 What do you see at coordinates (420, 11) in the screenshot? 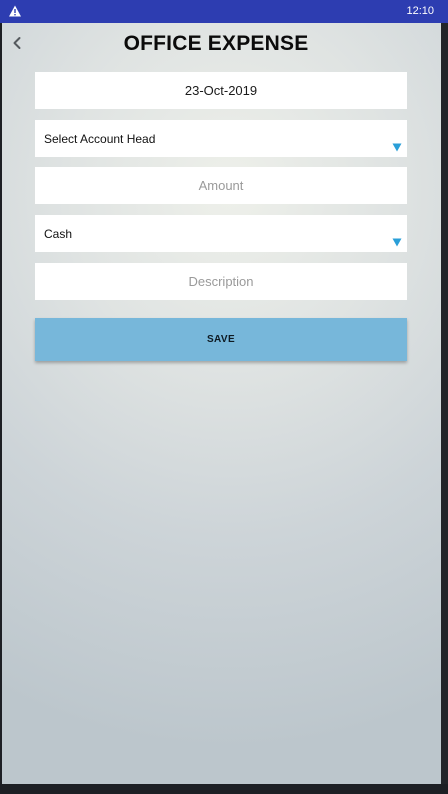
I see `status-time: 12:10` at bounding box center [420, 11].